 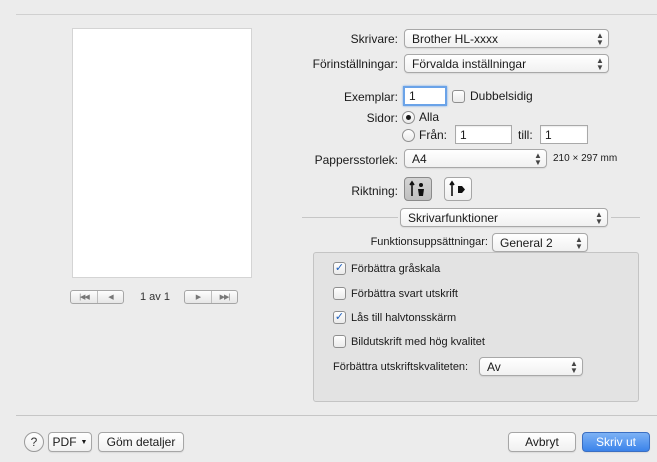 What do you see at coordinates (458, 96) in the screenshot?
I see `duplex-checkbox` at bounding box center [458, 96].